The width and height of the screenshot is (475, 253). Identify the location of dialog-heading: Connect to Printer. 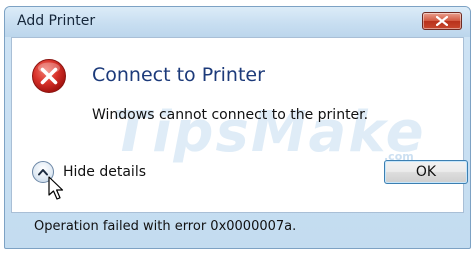
(178, 75).